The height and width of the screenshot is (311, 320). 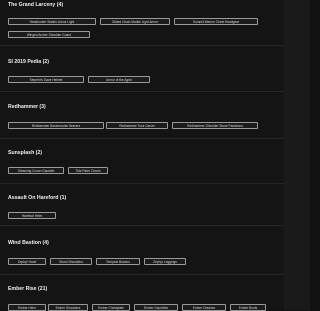 What do you see at coordinates (36, 170) in the screenshot?
I see `item-chip: Gleaming Crown Gauntlet` at bounding box center [36, 170].